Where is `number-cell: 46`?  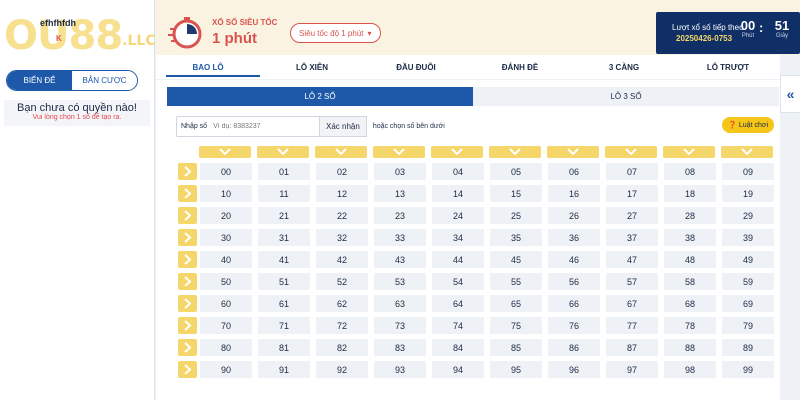 number-cell: 46 is located at coordinates (574, 259).